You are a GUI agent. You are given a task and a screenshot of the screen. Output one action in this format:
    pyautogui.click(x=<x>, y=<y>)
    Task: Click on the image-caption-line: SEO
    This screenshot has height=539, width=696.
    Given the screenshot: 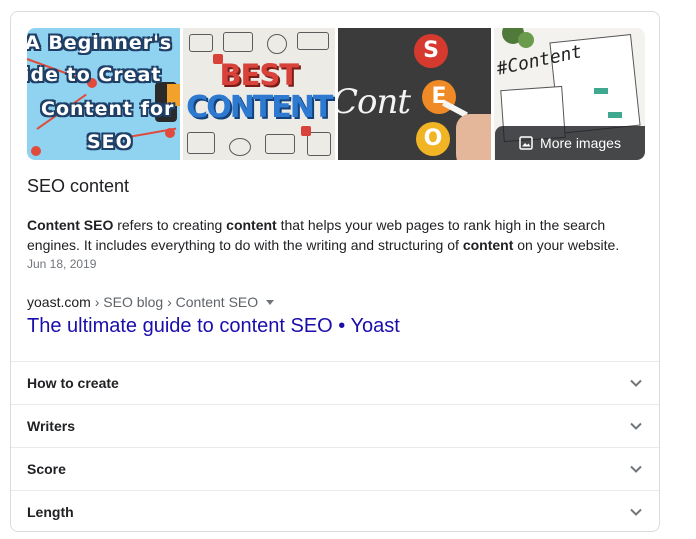 What is the action you would take?
    pyautogui.click(x=110, y=142)
    